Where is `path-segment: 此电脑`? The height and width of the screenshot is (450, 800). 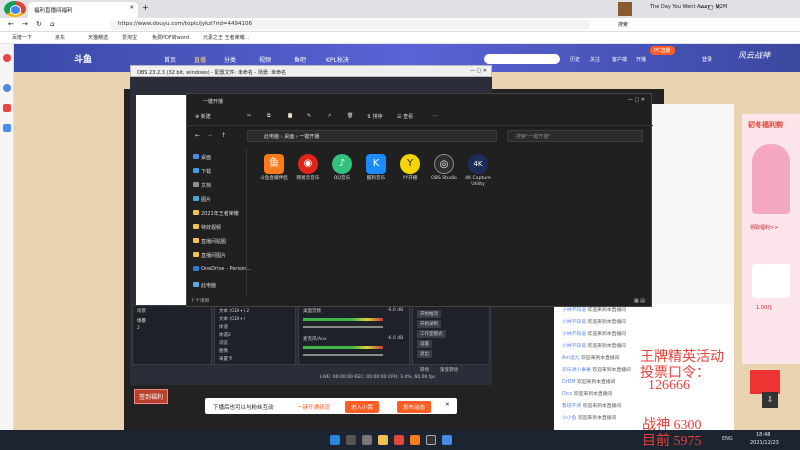
path-segment: 此电脑 is located at coordinates (271, 137).